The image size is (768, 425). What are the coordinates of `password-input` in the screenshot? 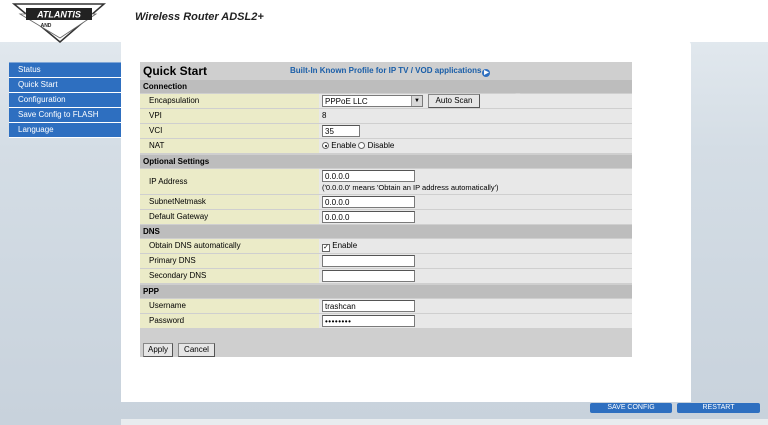 It's located at (368, 321).